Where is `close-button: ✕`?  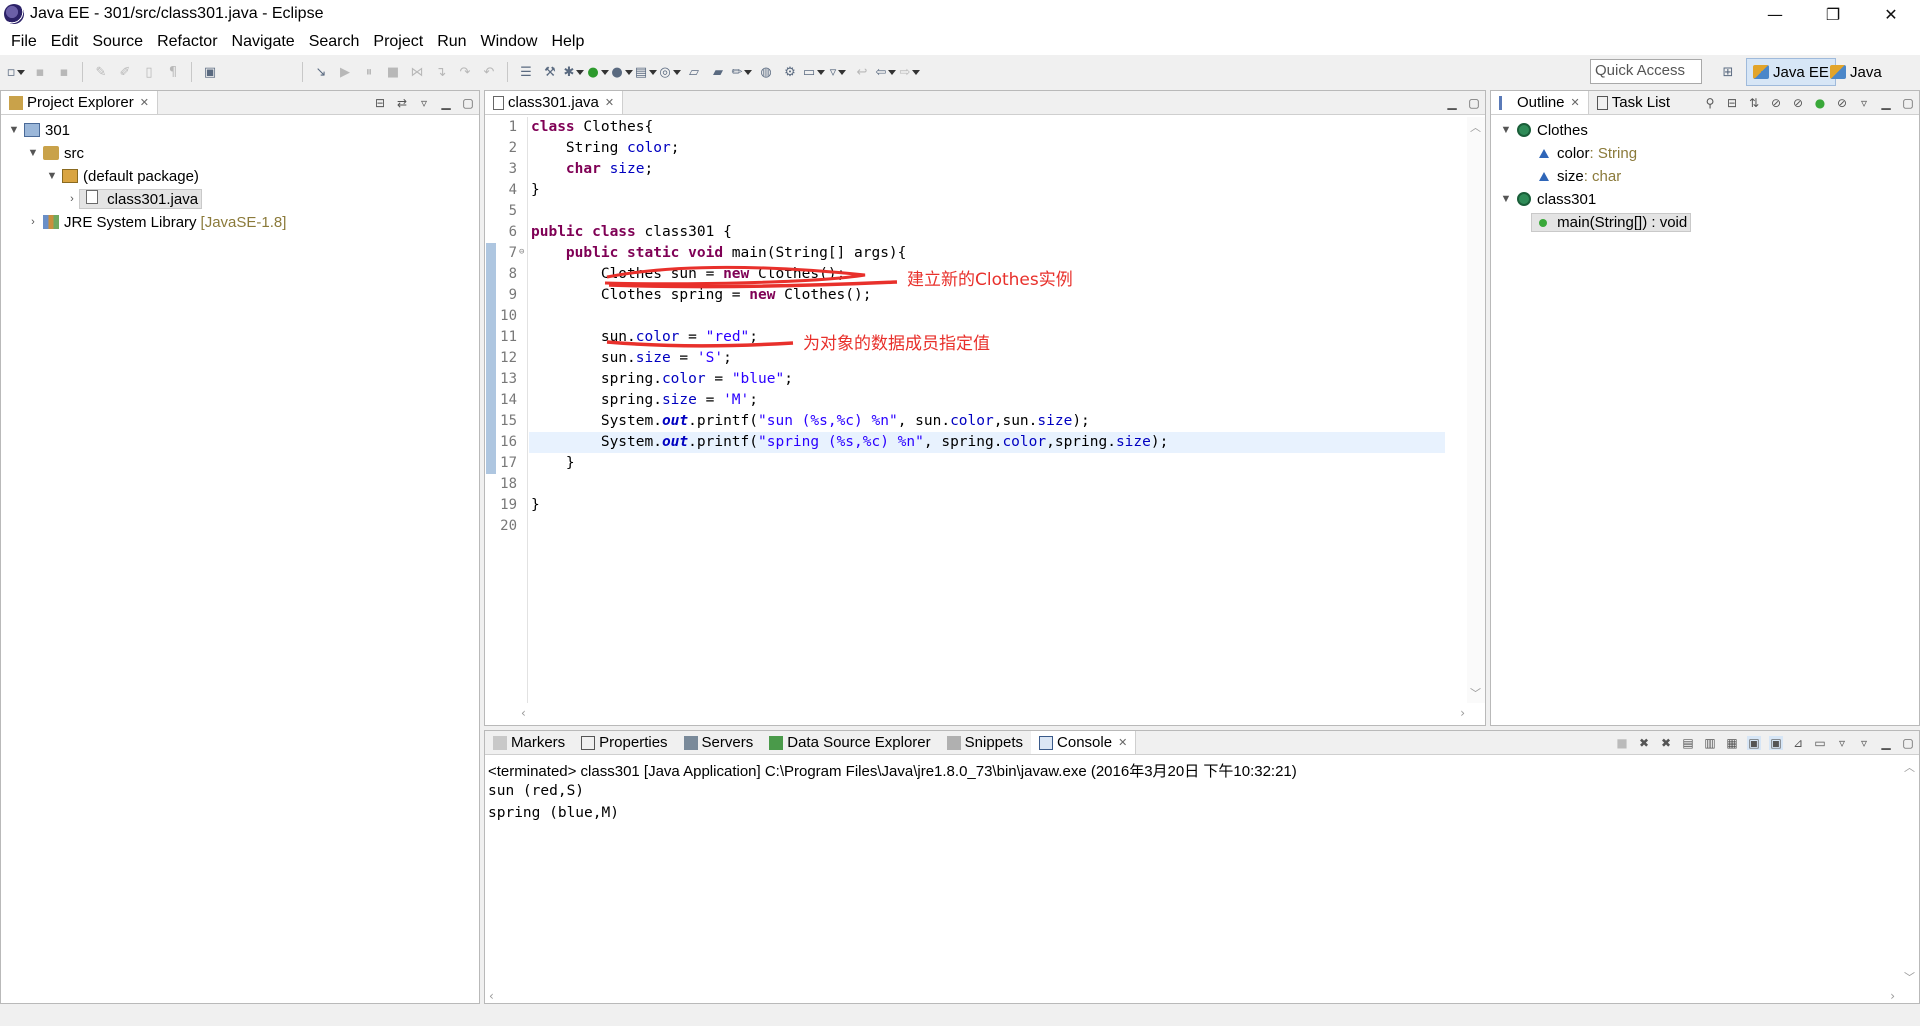 close-button: ✕ is located at coordinates (1891, 14).